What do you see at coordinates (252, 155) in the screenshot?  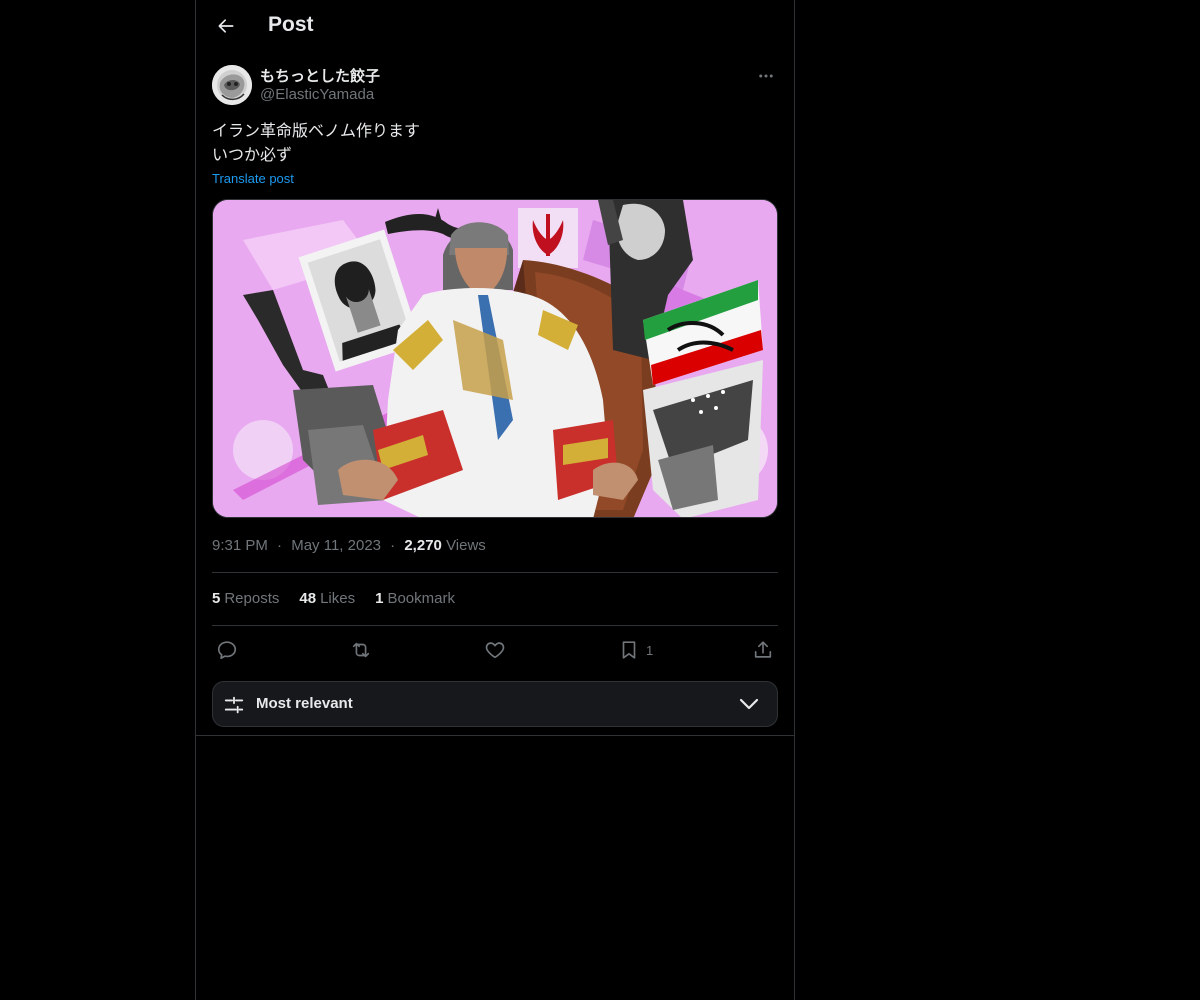 I see `post-text-line: いつか必ず` at bounding box center [252, 155].